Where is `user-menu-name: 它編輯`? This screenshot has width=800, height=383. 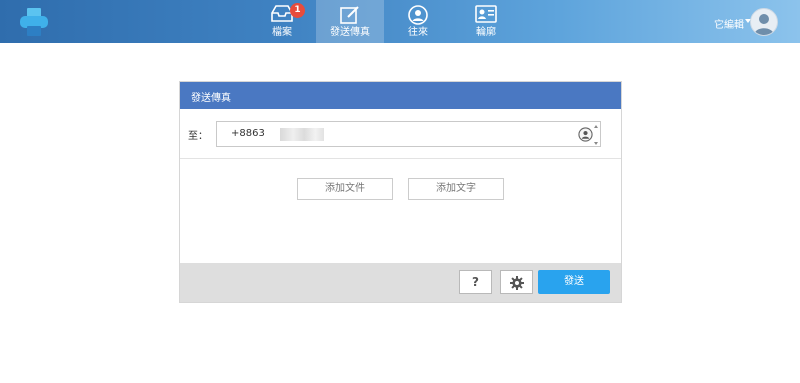
user-menu-name: 它編輯 is located at coordinates (729, 23).